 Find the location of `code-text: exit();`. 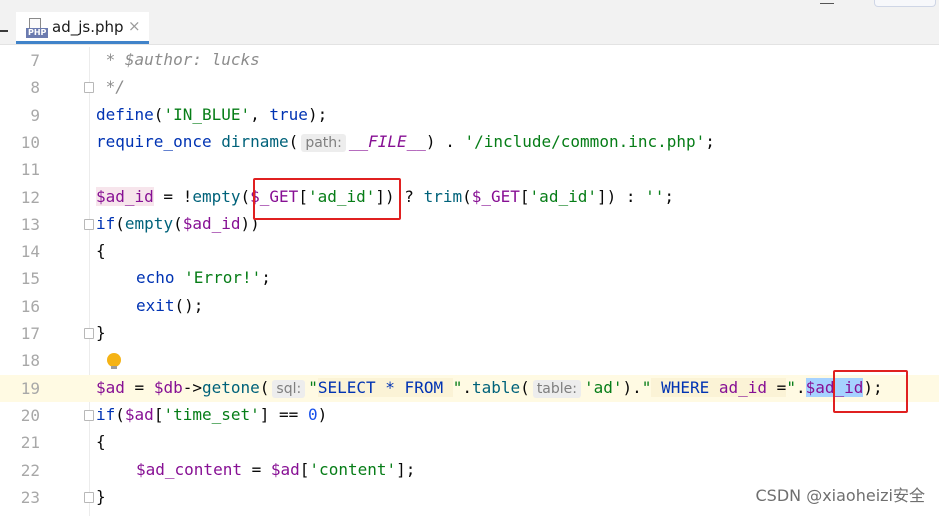

code-text: exit(); is located at coordinates (170, 305).